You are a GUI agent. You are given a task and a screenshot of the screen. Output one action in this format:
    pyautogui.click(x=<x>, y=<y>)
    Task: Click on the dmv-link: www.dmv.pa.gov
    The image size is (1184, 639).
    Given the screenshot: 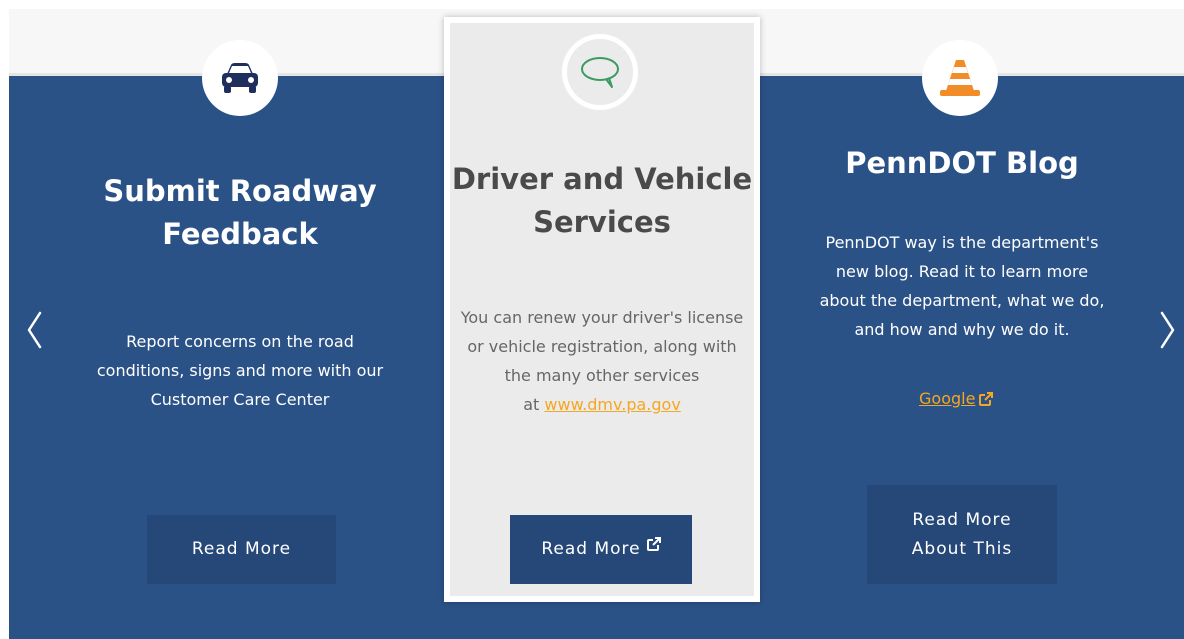 What is the action you would take?
    pyautogui.click(x=612, y=404)
    